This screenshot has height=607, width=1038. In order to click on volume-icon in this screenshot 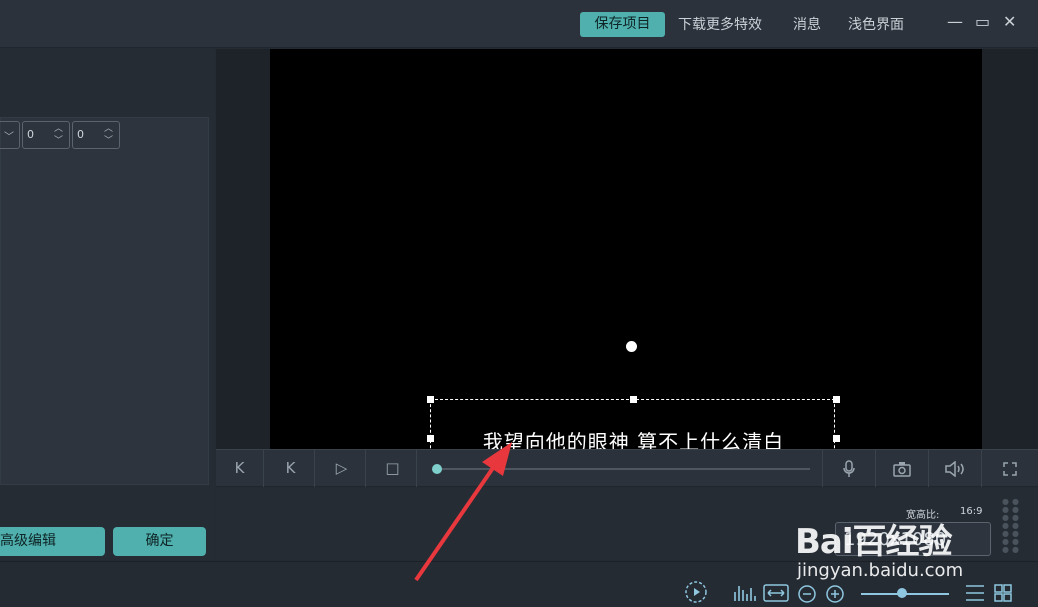, I will do `click(954, 468)`.